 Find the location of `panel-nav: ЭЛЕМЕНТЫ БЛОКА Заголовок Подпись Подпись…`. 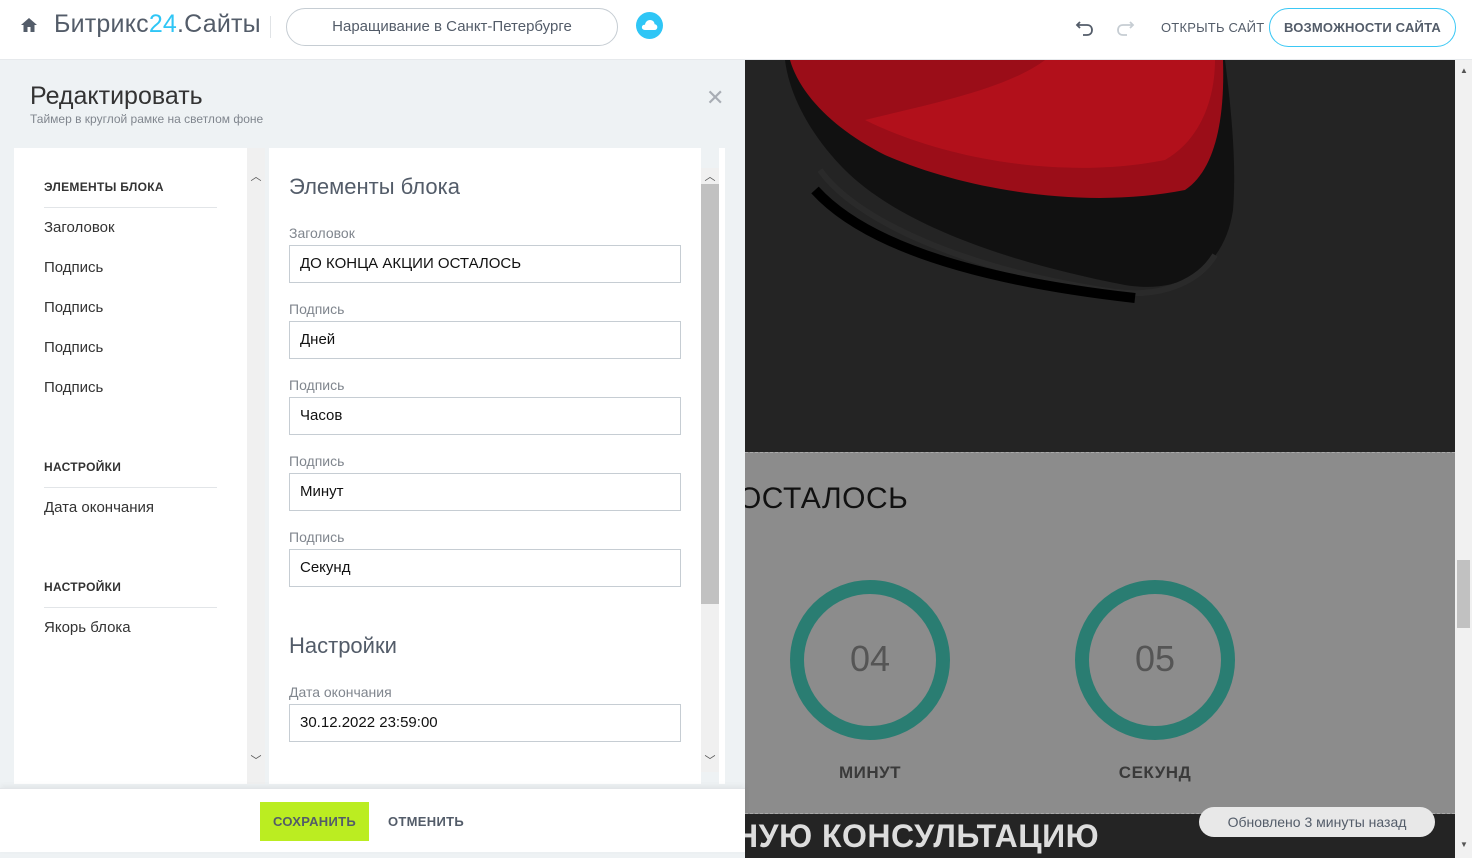

panel-nav: ЭЛЕМЕНТЫ БЛОКА Заголовок Подпись Подпись… is located at coordinates (130, 466).